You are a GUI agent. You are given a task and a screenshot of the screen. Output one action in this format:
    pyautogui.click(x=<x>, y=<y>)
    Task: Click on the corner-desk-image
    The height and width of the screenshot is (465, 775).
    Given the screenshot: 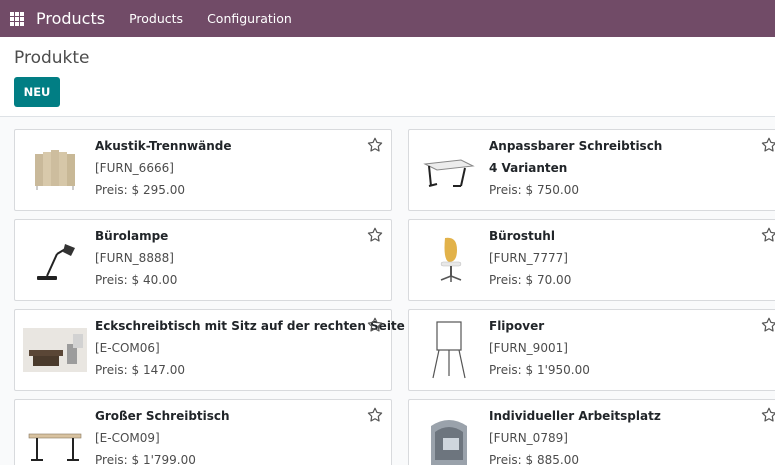 What is the action you would take?
    pyautogui.click(x=55, y=350)
    